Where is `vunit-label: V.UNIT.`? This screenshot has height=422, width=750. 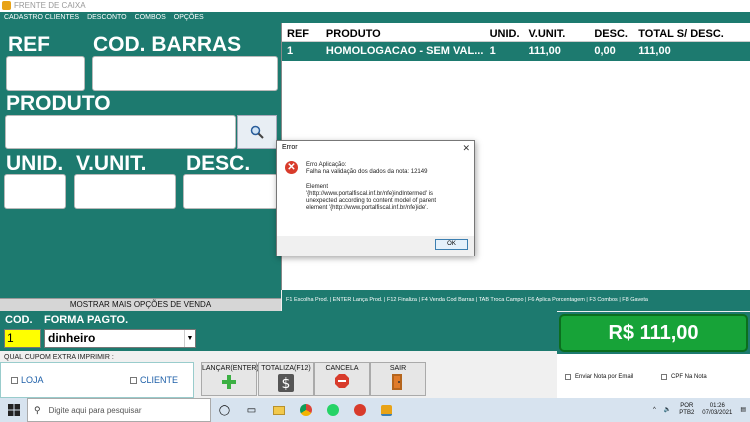
vunit-label: V.UNIT. is located at coordinates (111, 163).